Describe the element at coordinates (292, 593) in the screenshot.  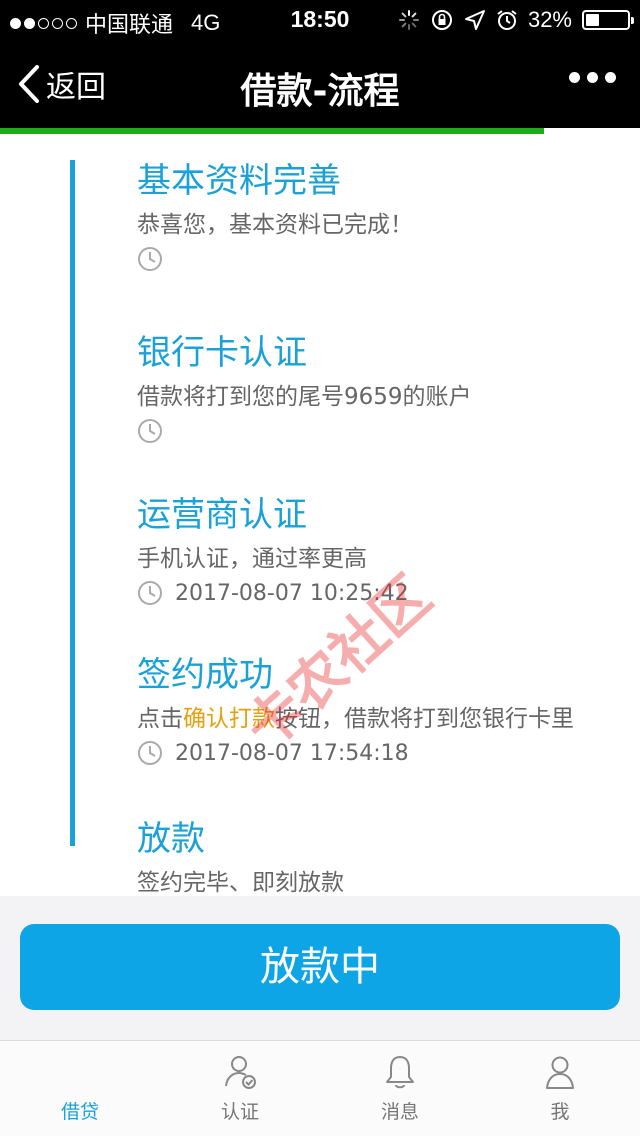
I see `step-timestamp: 2017-08-07 10:25:42` at that location.